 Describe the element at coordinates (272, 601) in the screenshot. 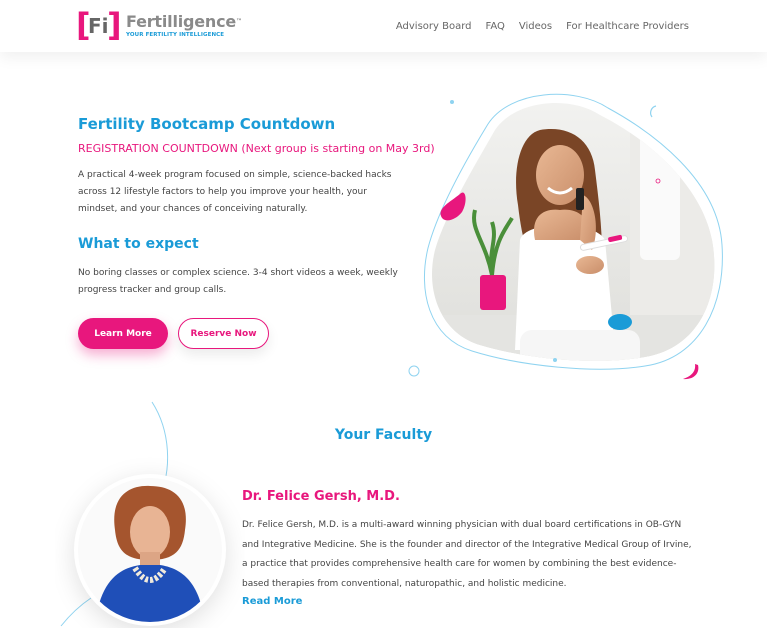

I see `read-more-link: Read More` at that location.